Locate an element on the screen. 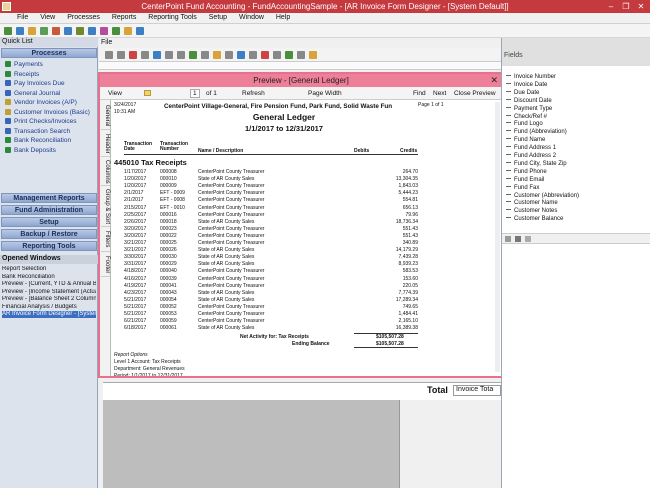 The width and height of the screenshot is (650, 488). opened-window-item: Preview - [Balance Sheet 2 Columns] is located at coordinates (49, 299).